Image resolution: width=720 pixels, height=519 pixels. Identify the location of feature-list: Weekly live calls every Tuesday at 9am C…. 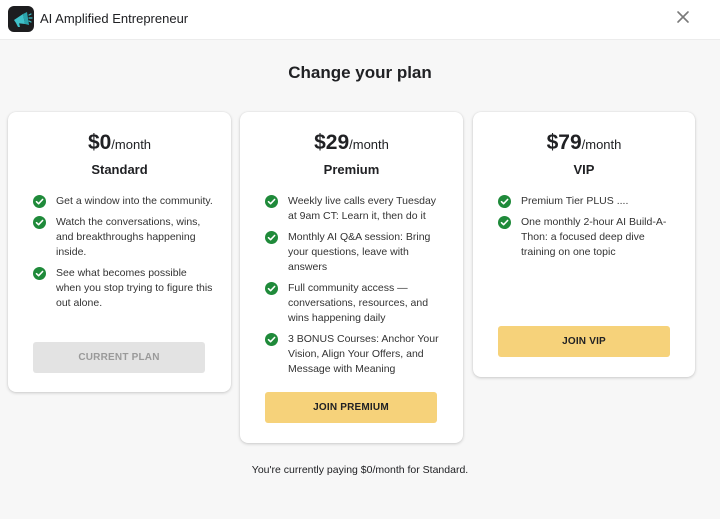
(355, 288).